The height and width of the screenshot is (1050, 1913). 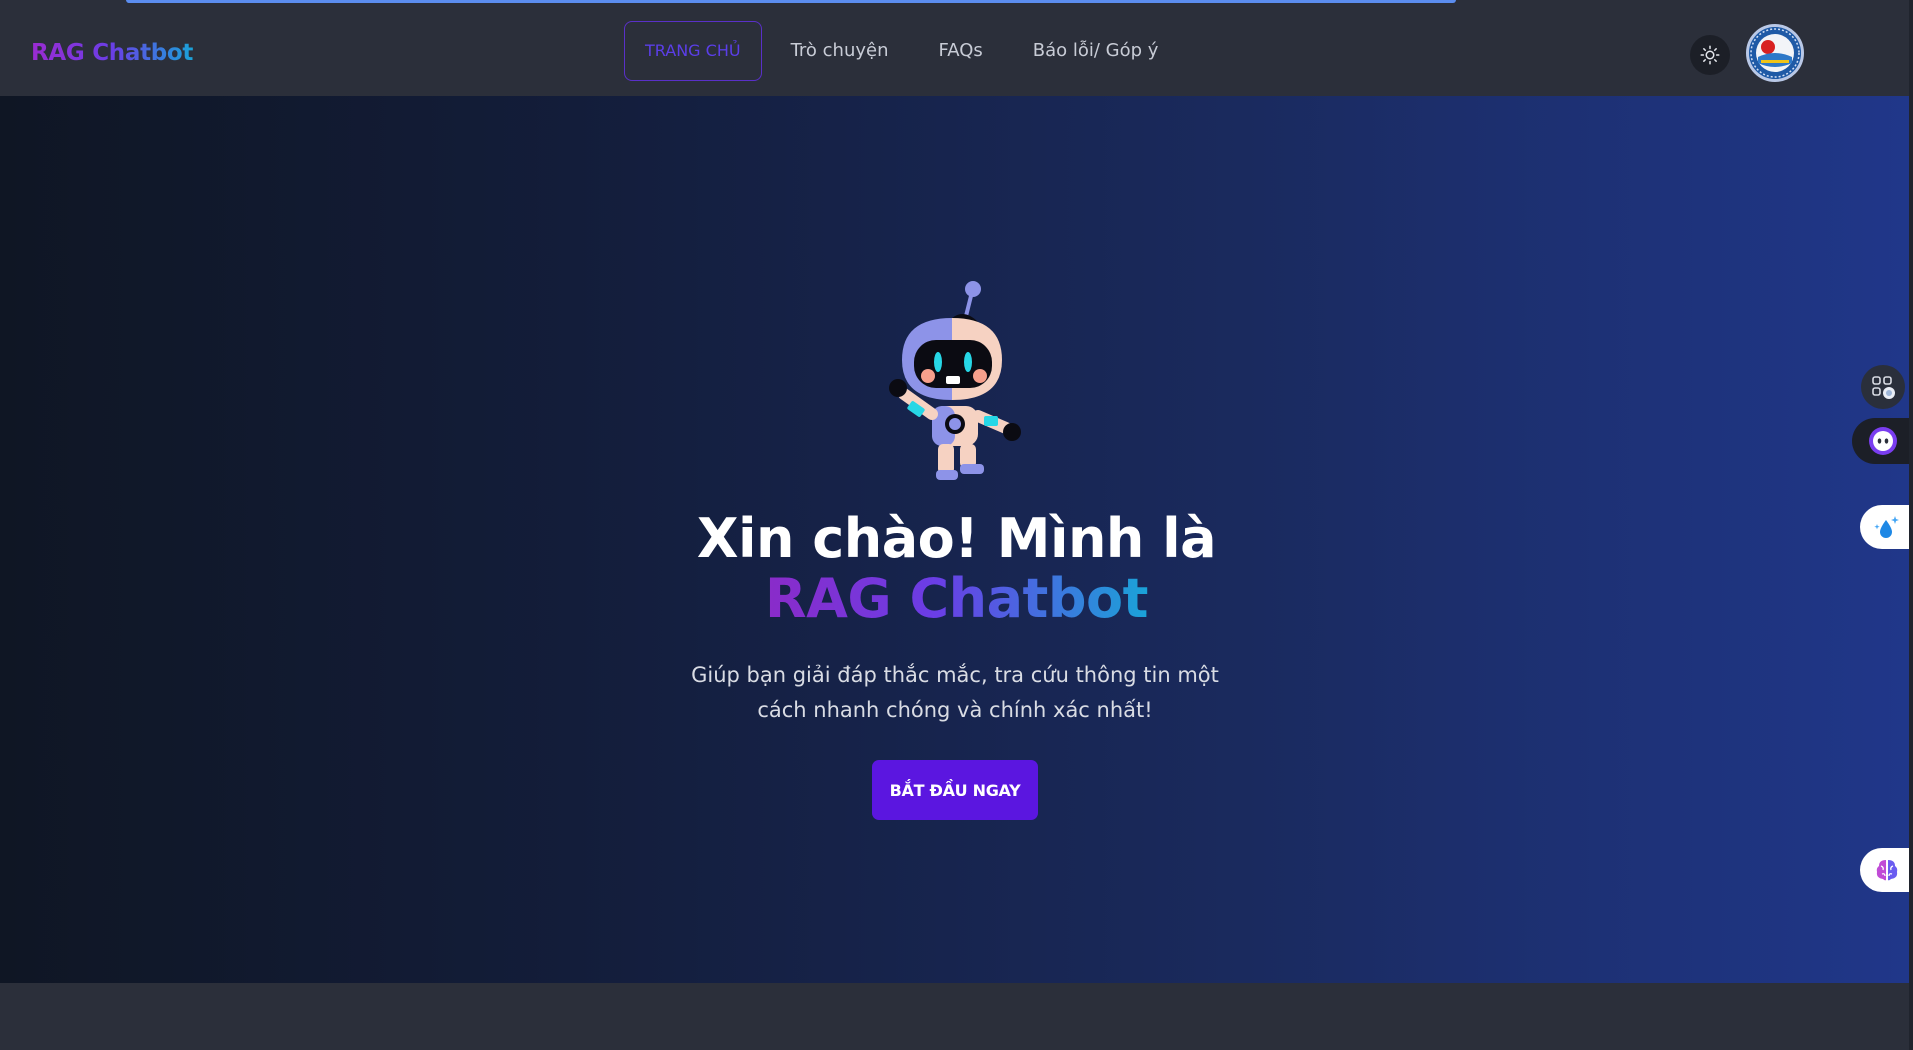 What do you see at coordinates (961, 51) in the screenshot?
I see `nav-faqs: FAQs` at bounding box center [961, 51].